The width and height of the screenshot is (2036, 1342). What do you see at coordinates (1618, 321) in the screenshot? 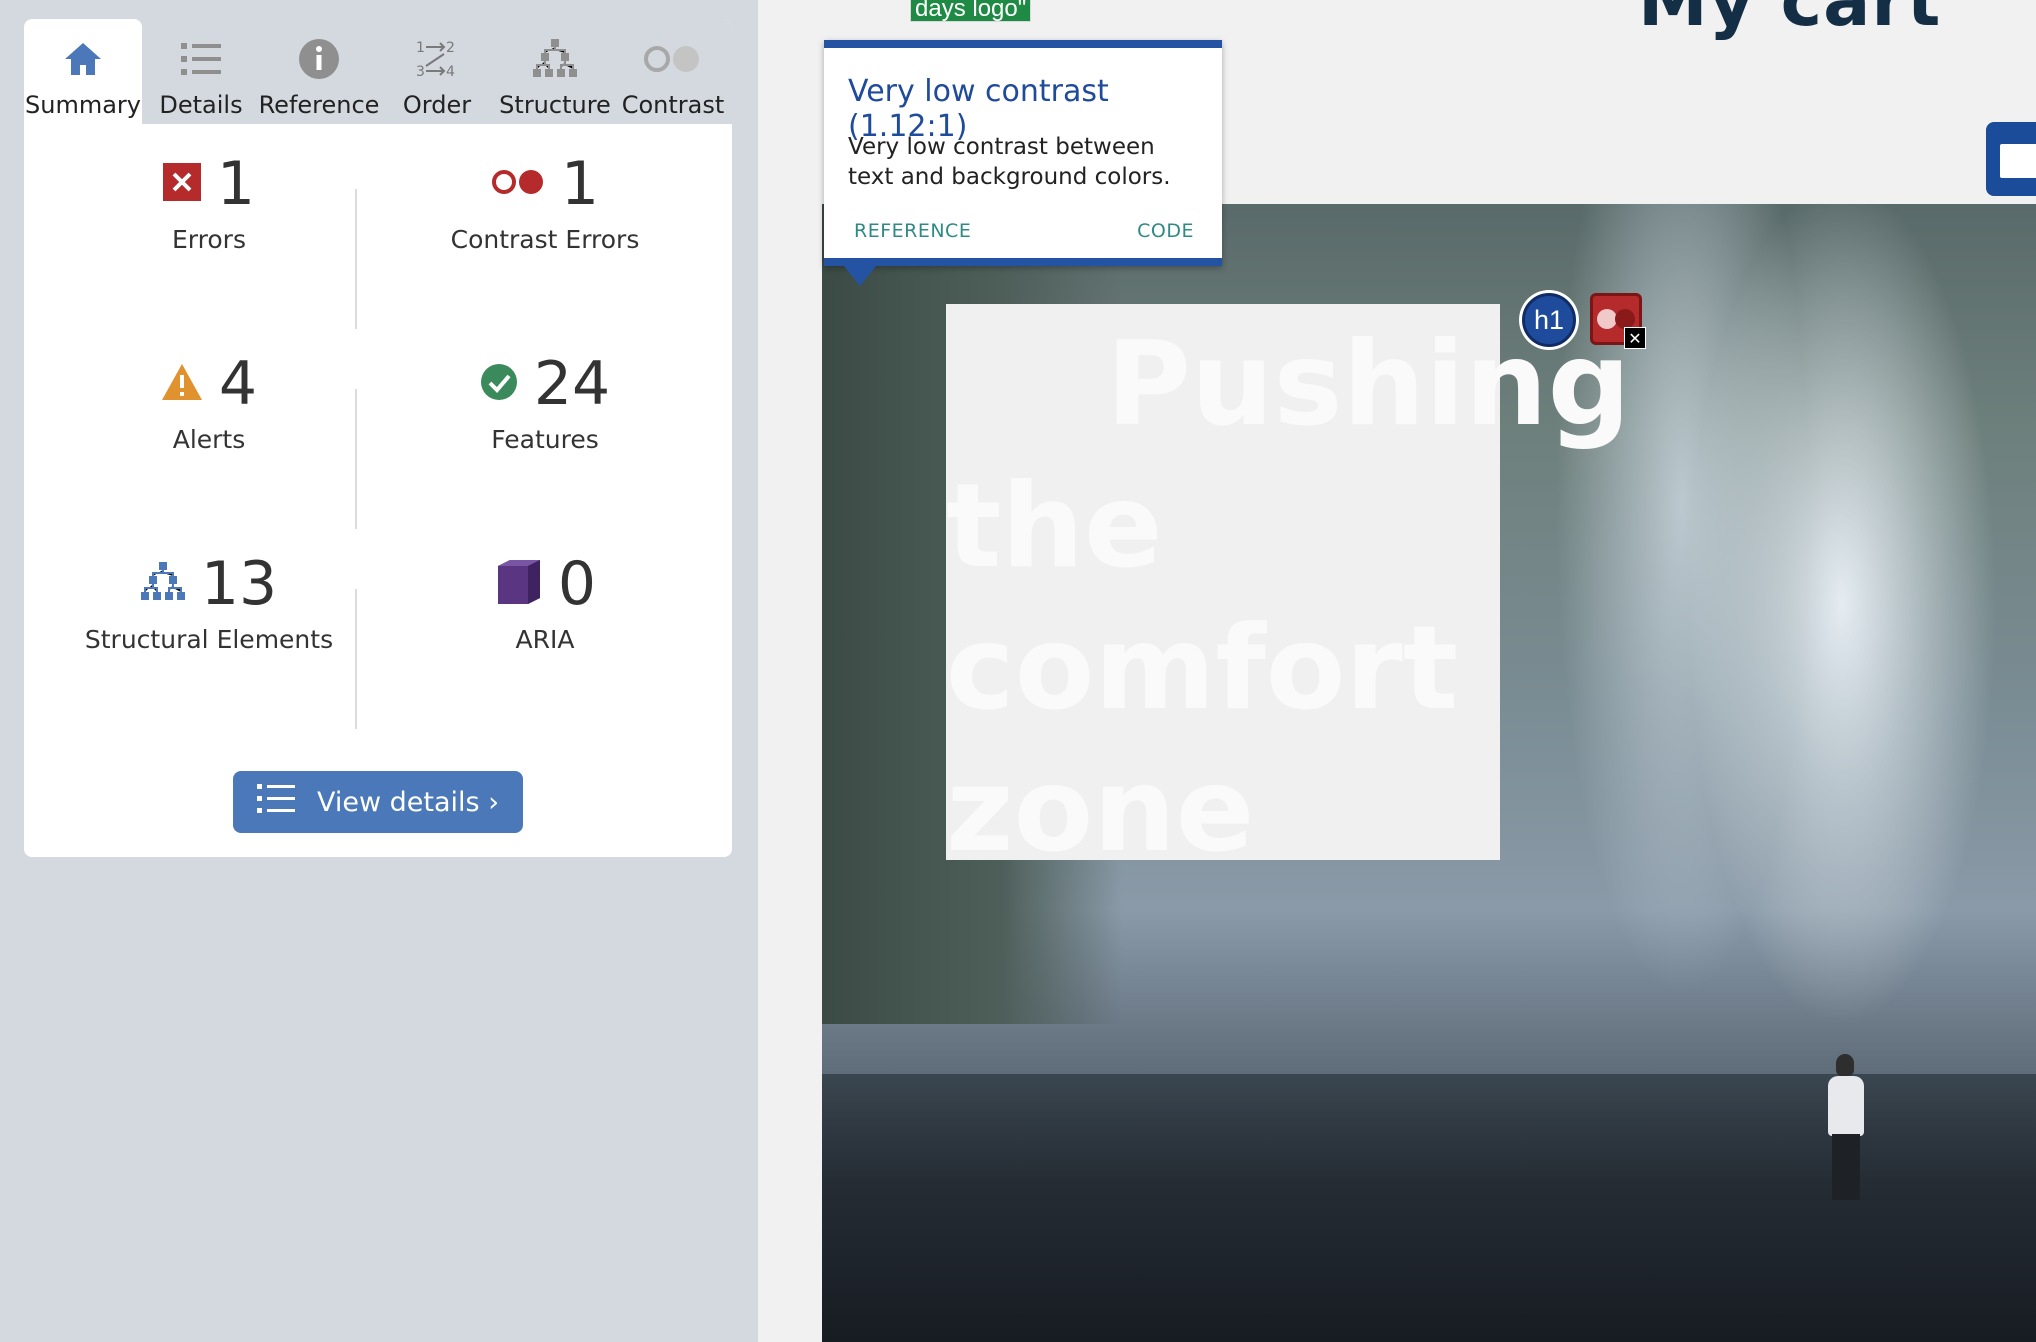
I see `contrast-error-badge: ✕` at bounding box center [1618, 321].